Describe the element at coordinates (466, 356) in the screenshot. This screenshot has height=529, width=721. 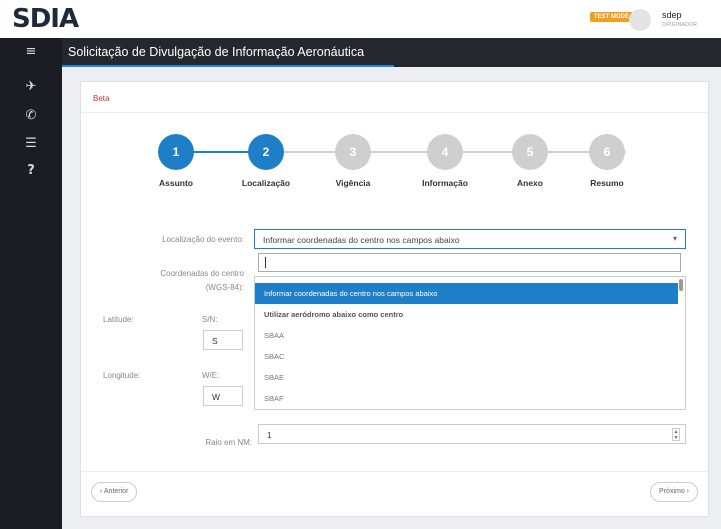
I see `dropdown-option: SBAC` at that location.